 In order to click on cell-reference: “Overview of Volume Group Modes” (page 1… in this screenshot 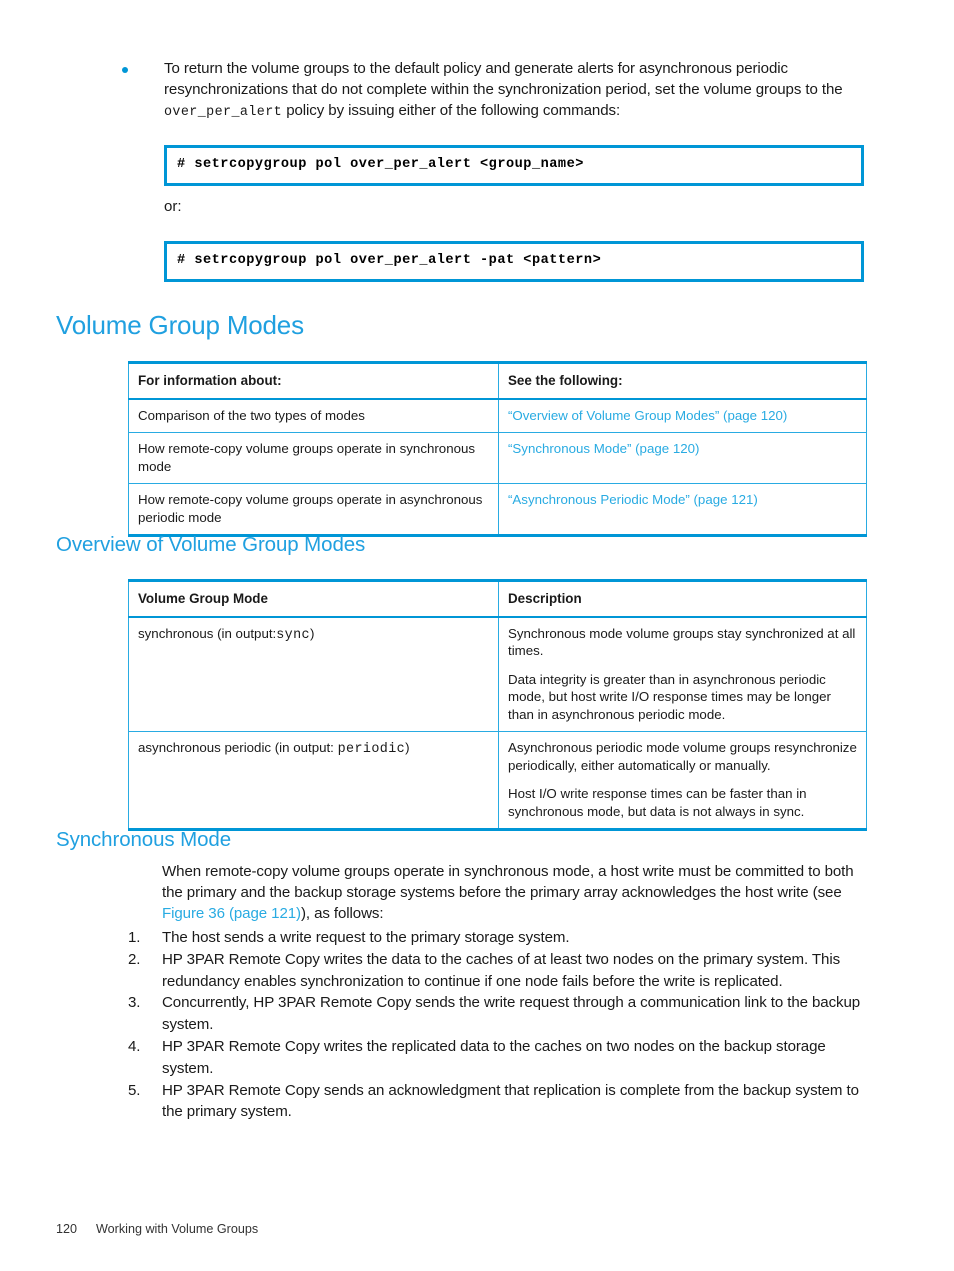, I will do `click(682, 415)`.